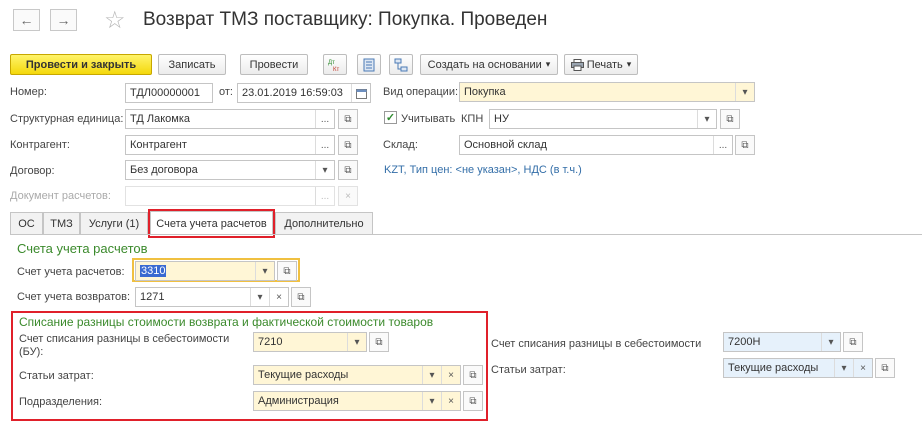  What do you see at coordinates (336, 69) in the screenshot?
I see `svg-text: Кт` at bounding box center [336, 69].